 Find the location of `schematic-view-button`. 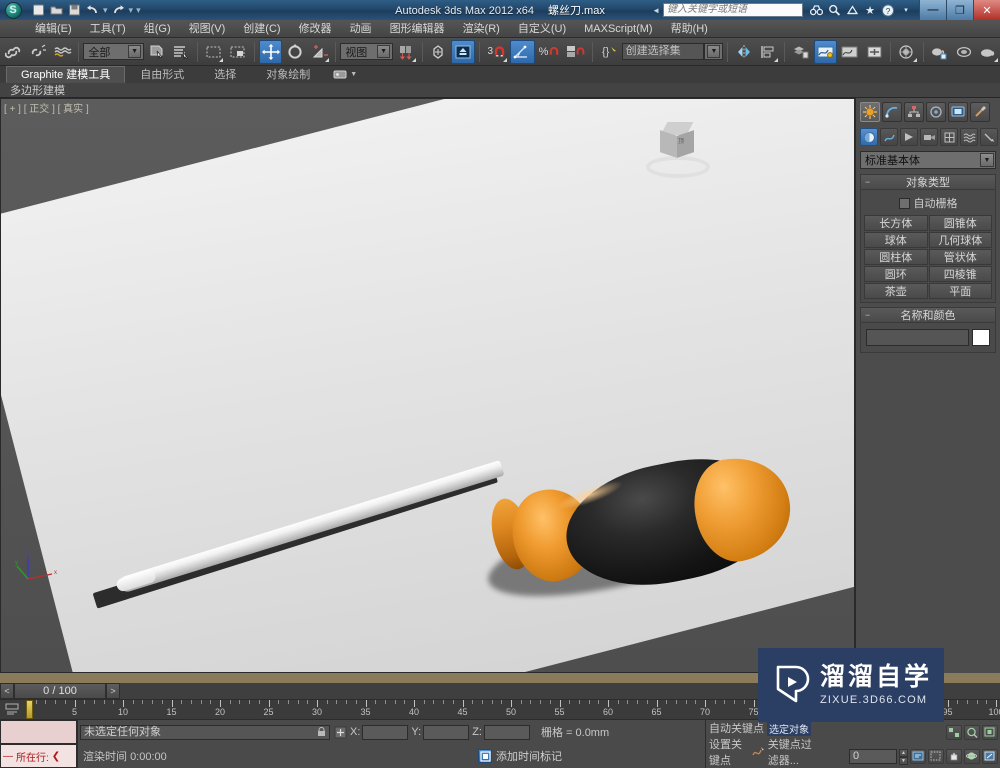

schematic-view-button is located at coordinates (849, 52).